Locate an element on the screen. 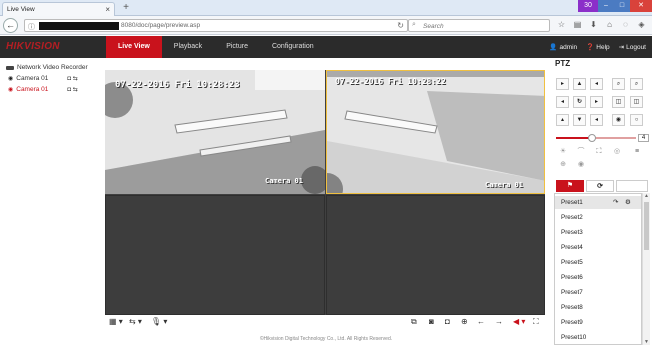 This screenshot has height=345, width=652. previous-page-icon: ← is located at coordinates (481, 321).